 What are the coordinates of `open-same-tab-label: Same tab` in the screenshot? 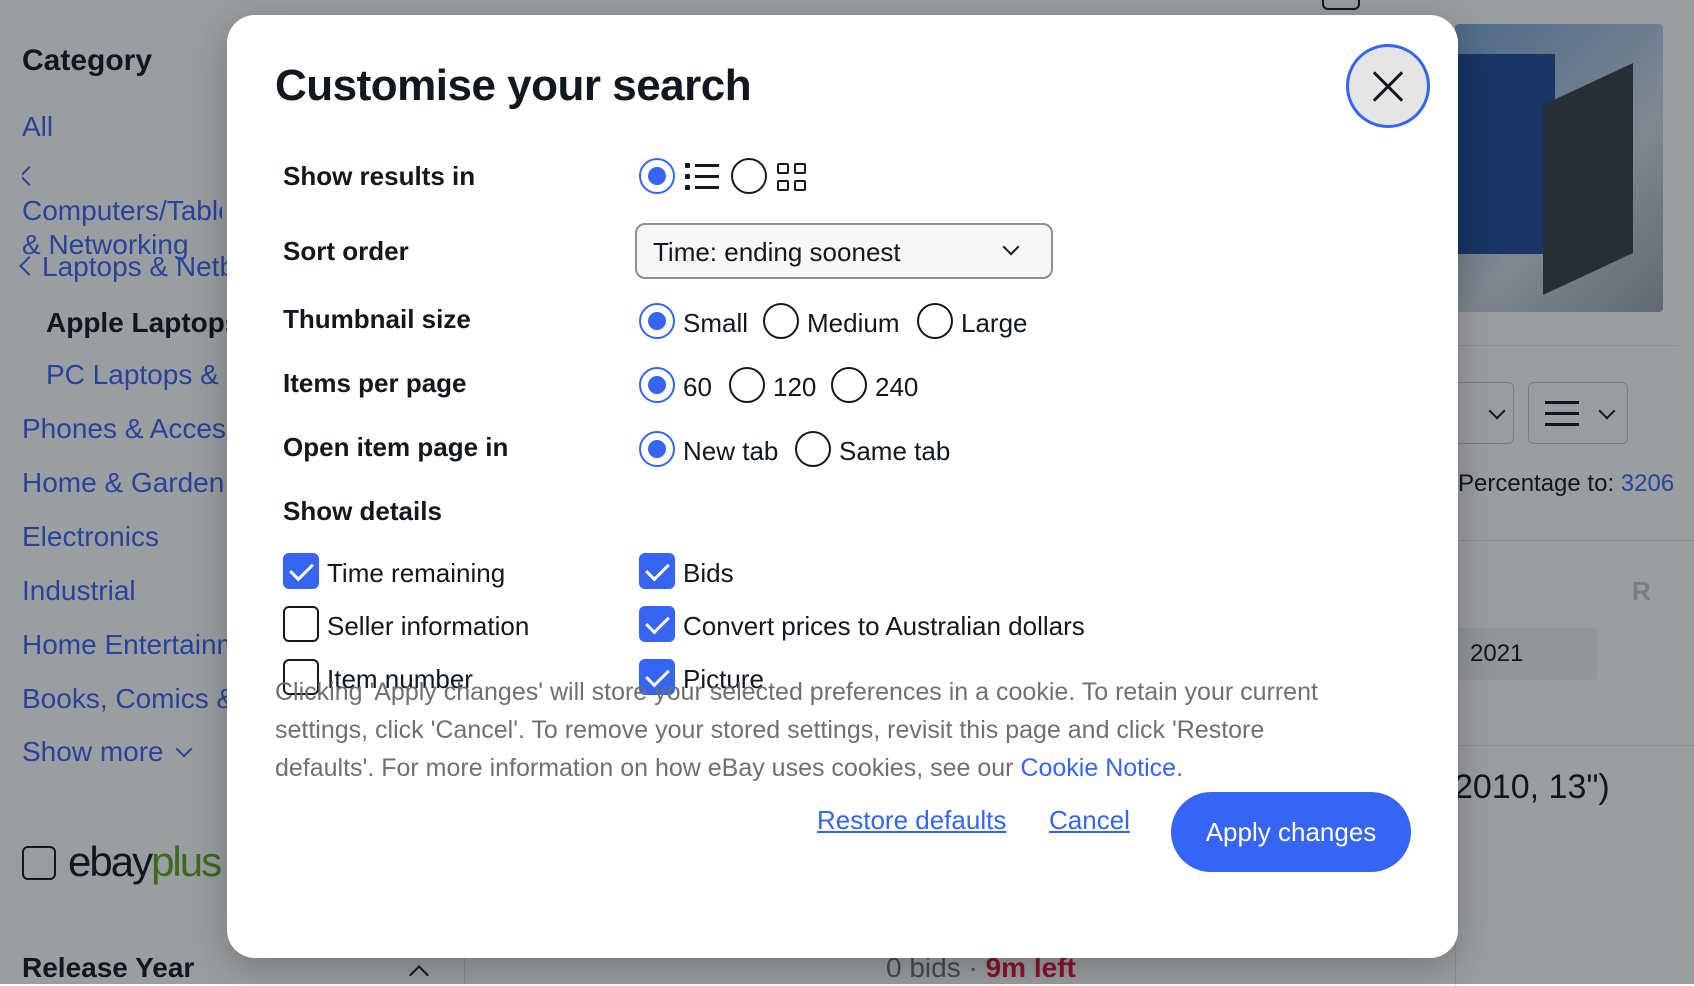 It's located at (894, 451).